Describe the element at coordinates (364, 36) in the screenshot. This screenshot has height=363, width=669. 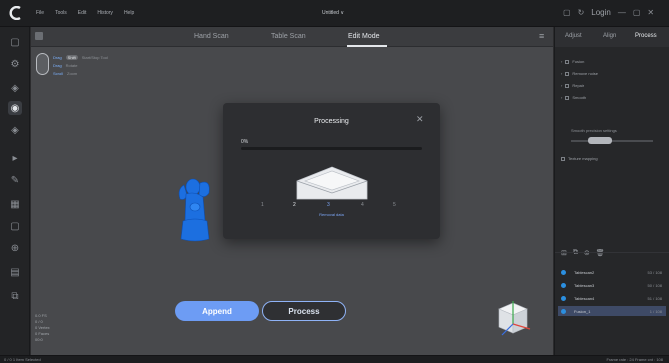
I see `tab-edit-mode: Edit Mode` at that location.